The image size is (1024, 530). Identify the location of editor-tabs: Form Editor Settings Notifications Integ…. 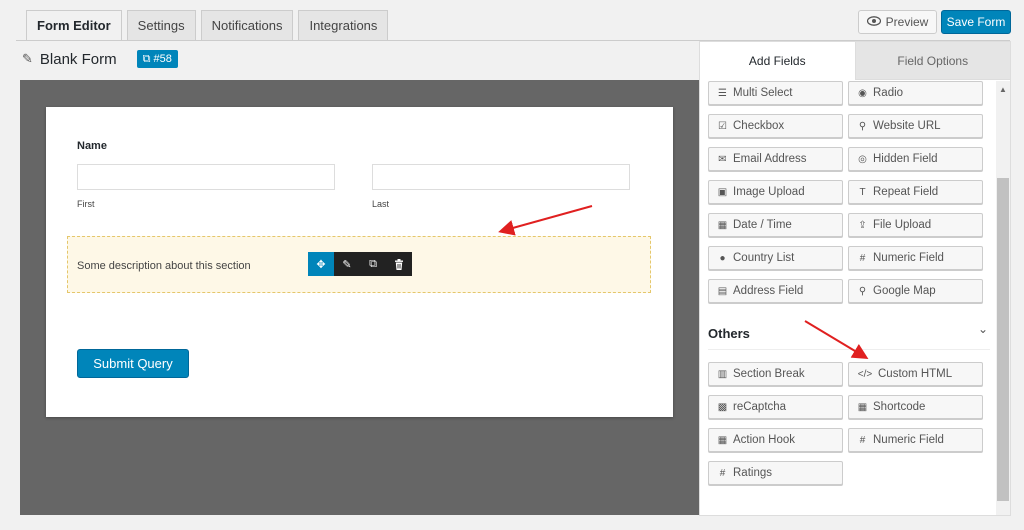
(207, 25).